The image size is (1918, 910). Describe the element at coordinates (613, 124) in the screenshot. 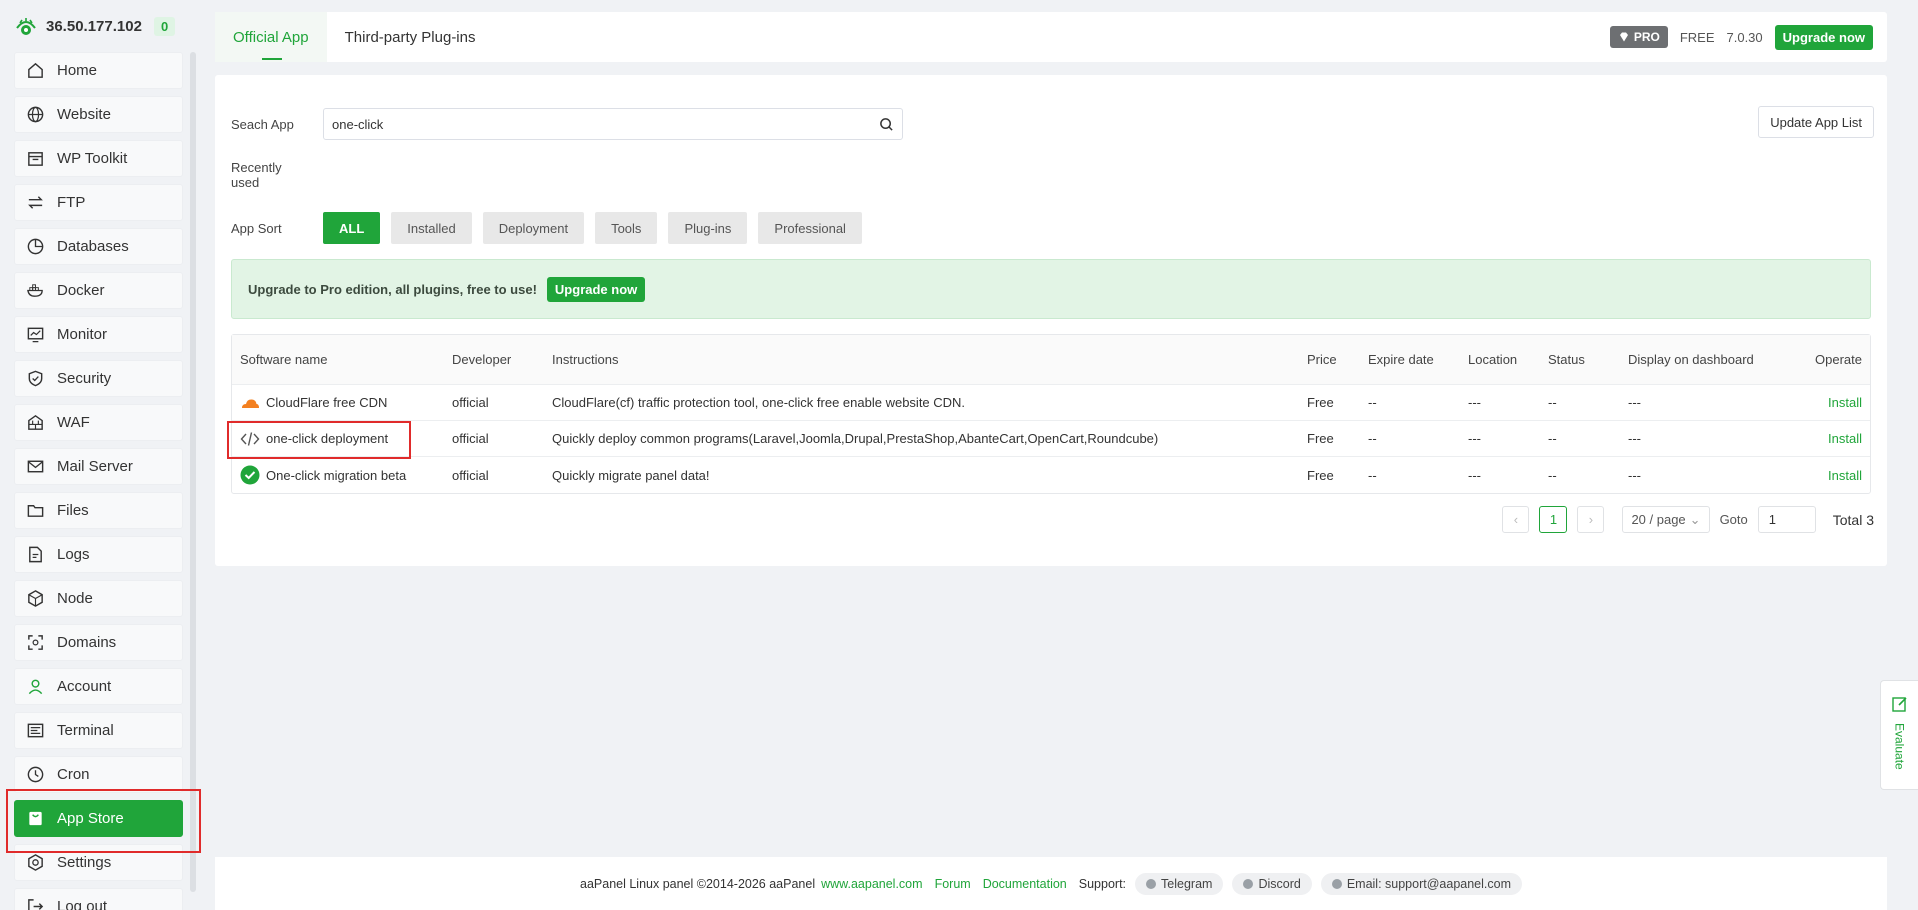

I see `search-input: one-click` at that location.